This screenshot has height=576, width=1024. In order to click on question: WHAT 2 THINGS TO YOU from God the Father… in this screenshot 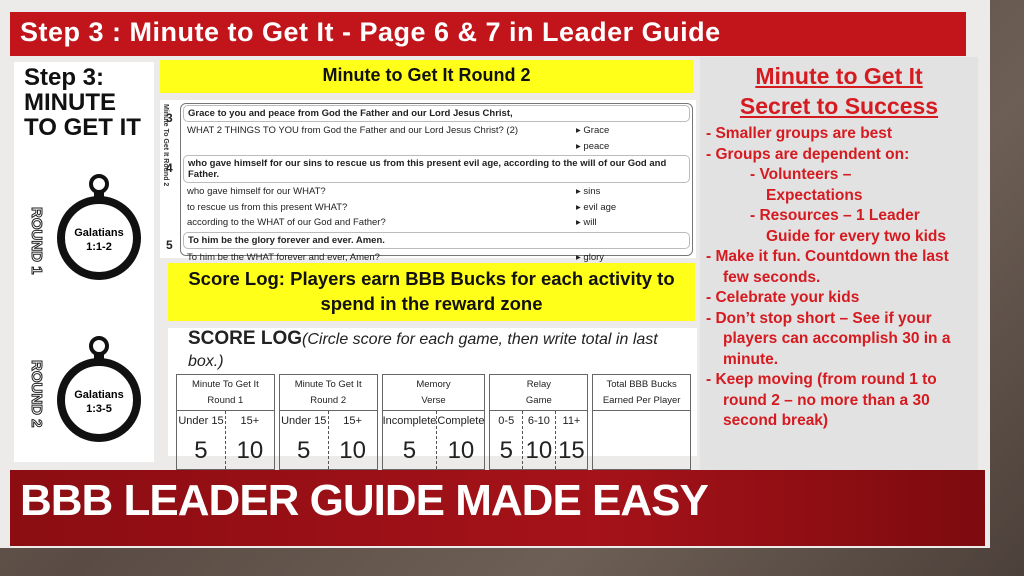, I will do `click(353, 131)`.